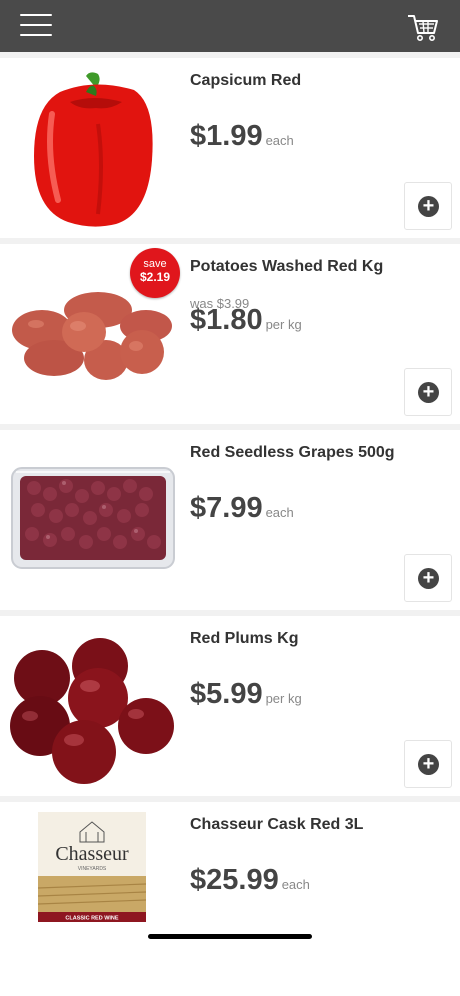  I want to click on product-name: Capsicum Red, so click(245, 81).